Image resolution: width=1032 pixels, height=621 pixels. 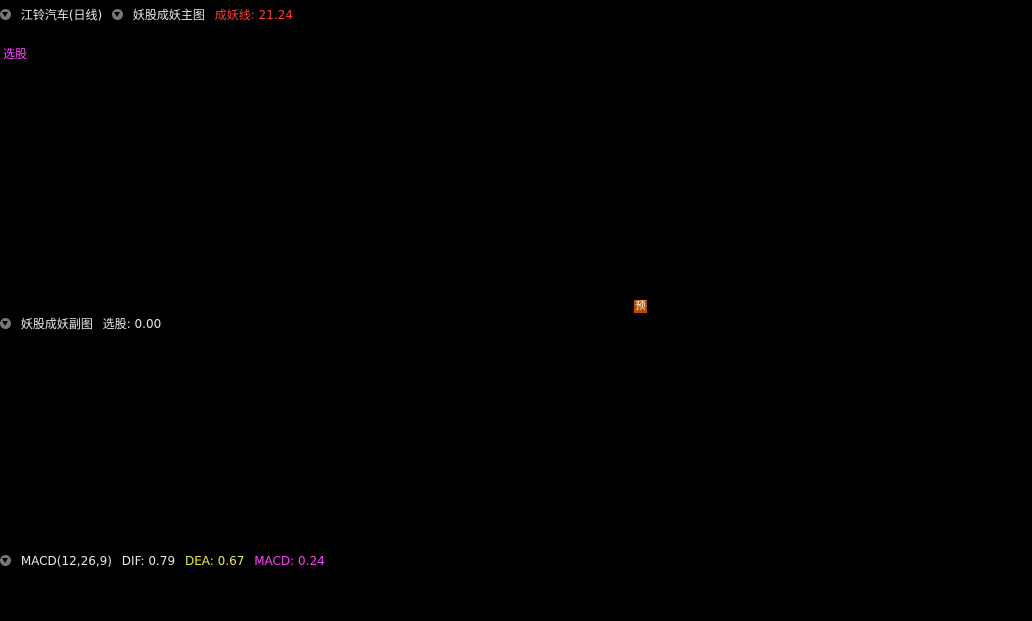 I want to click on indicator-menu-icon, so click(x=118, y=14).